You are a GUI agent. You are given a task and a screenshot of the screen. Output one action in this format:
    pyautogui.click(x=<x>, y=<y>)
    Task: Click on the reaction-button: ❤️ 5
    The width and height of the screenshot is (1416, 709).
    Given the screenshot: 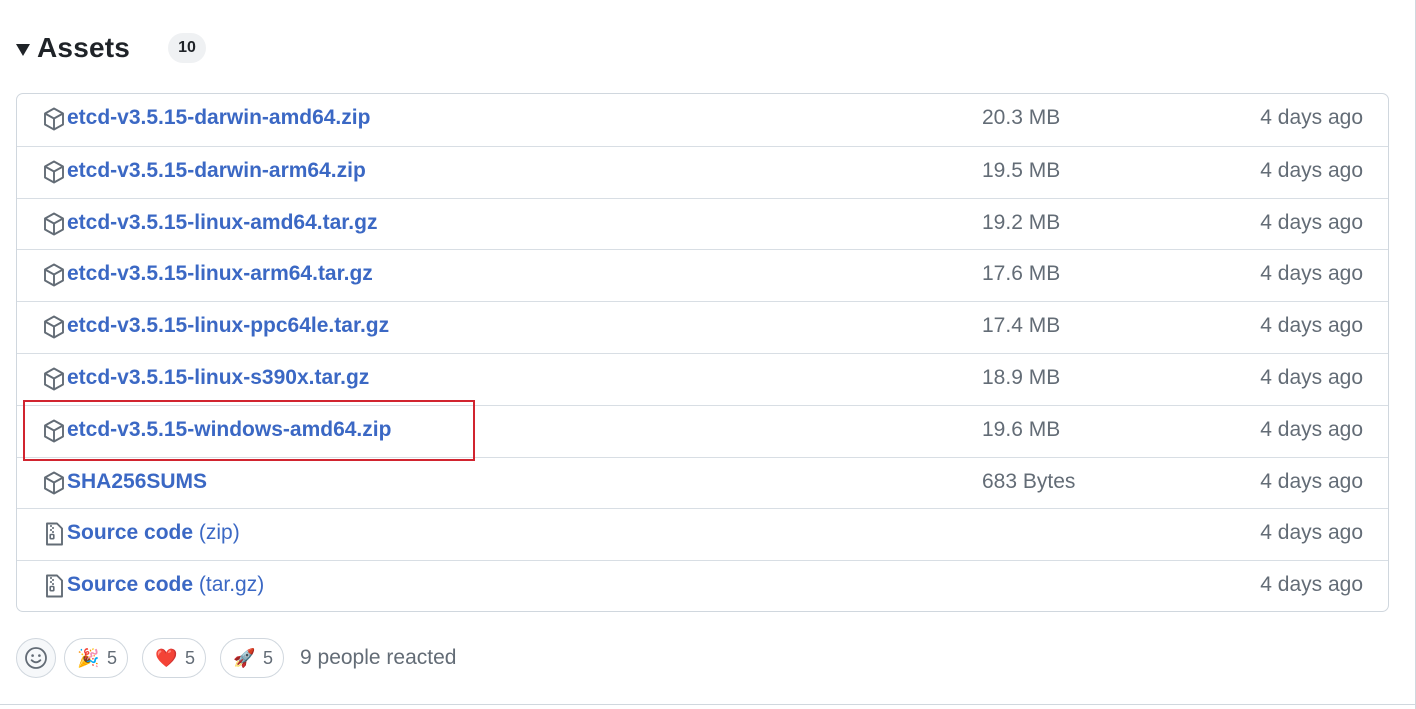 What is the action you would take?
    pyautogui.click(x=174, y=658)
    